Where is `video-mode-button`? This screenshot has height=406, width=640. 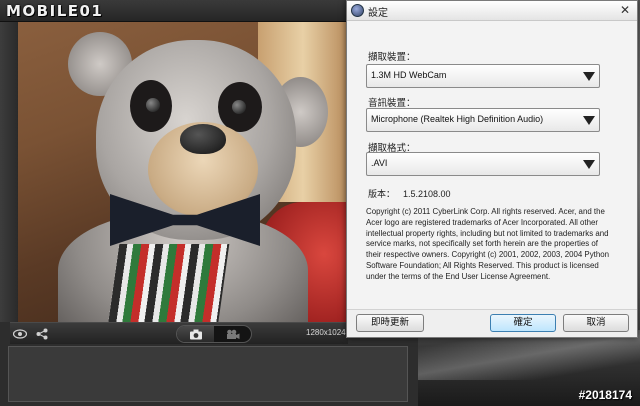 video-mode-button is located at coordinates (232, 334).